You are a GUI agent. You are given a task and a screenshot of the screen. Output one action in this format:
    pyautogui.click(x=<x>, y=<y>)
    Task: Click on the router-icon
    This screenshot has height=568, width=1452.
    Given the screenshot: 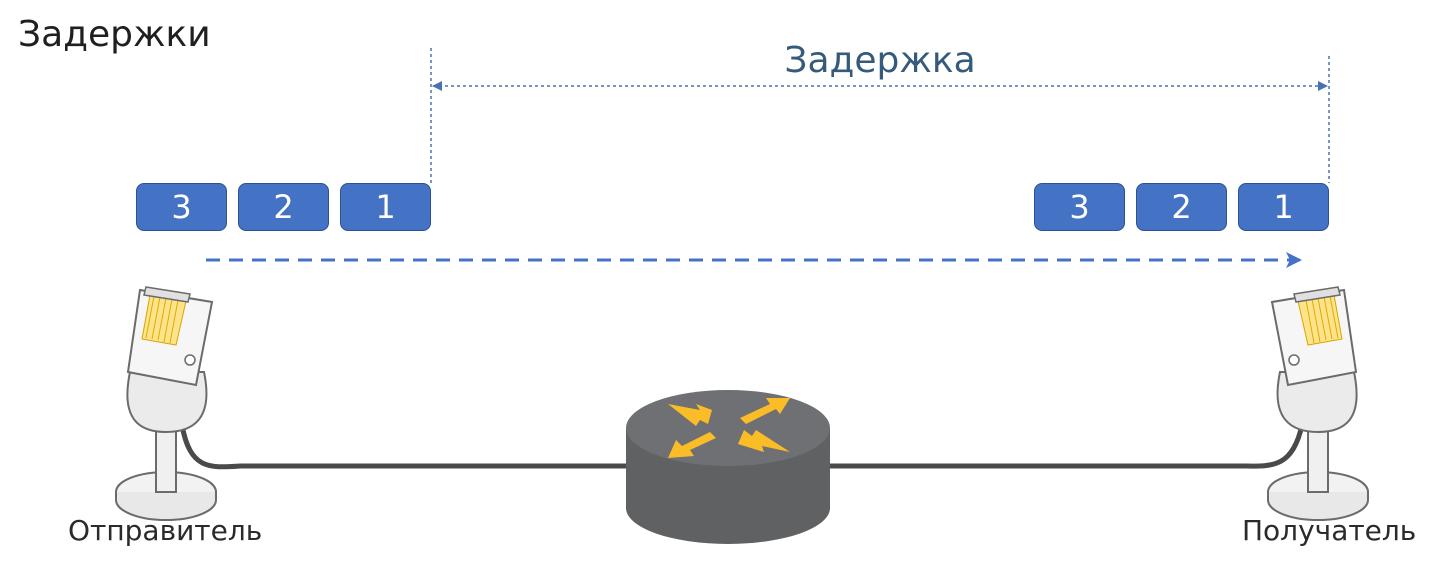 What is the action you would take?
    pyautogui.click(x=728, y=467)
    